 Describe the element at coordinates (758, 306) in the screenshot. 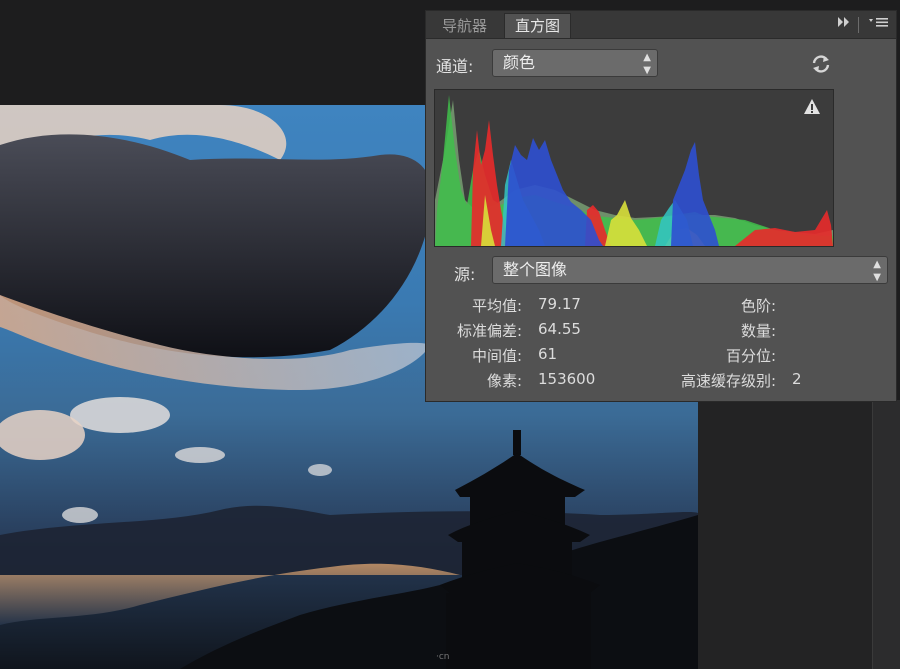

I see `stat-level-label: 色阶:` at that location.